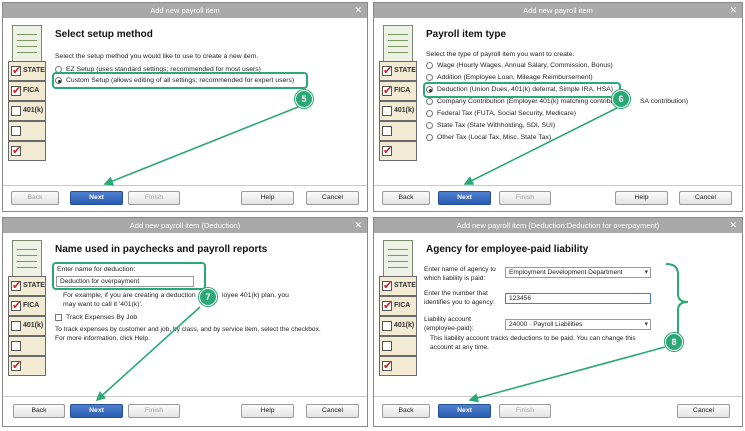 This screenshot has width=745, height=431. What do you see at coordinates (466, 34) in the screenshot?
I see `page-title: Payroll item type` at bounding box center [466, 34].